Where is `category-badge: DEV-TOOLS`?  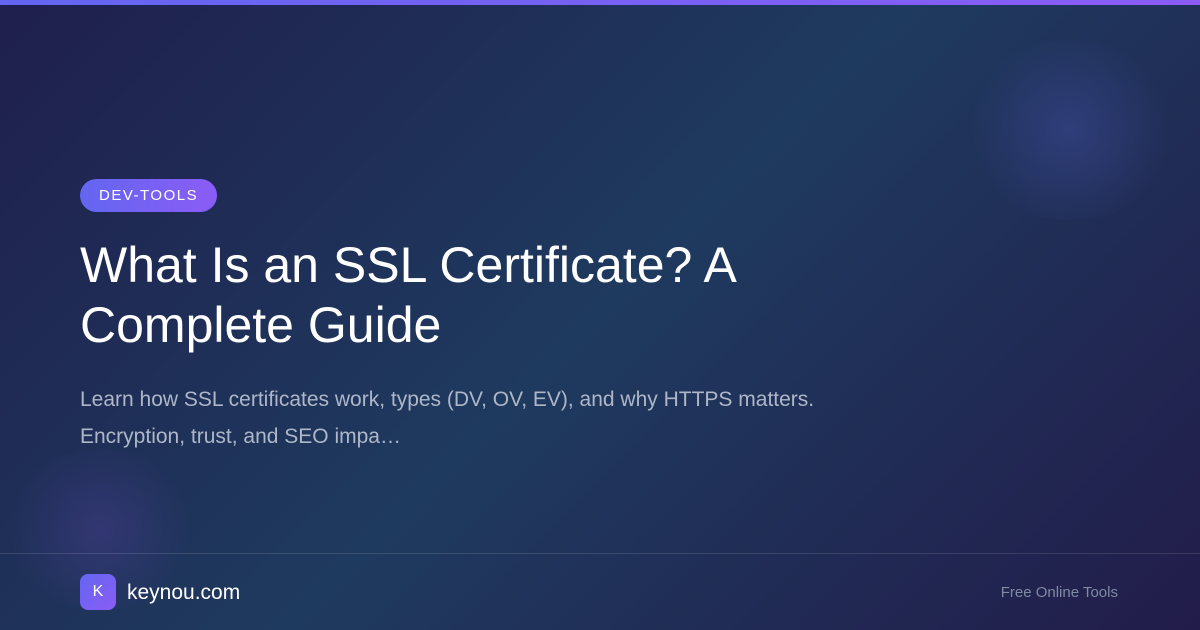 category-badge: DEV-TOOLS is located at coordinates (149, 195).